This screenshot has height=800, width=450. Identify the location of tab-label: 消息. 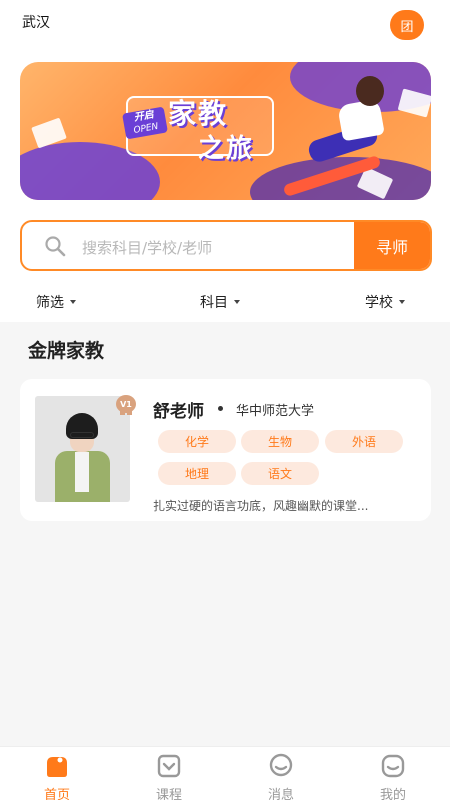
(280, 794).